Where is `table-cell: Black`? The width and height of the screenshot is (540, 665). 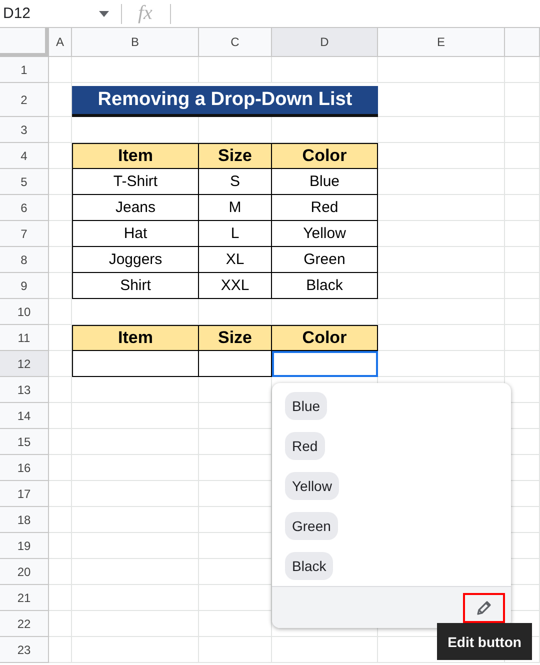 table-cell: Black is located at coordinates (325, 286).